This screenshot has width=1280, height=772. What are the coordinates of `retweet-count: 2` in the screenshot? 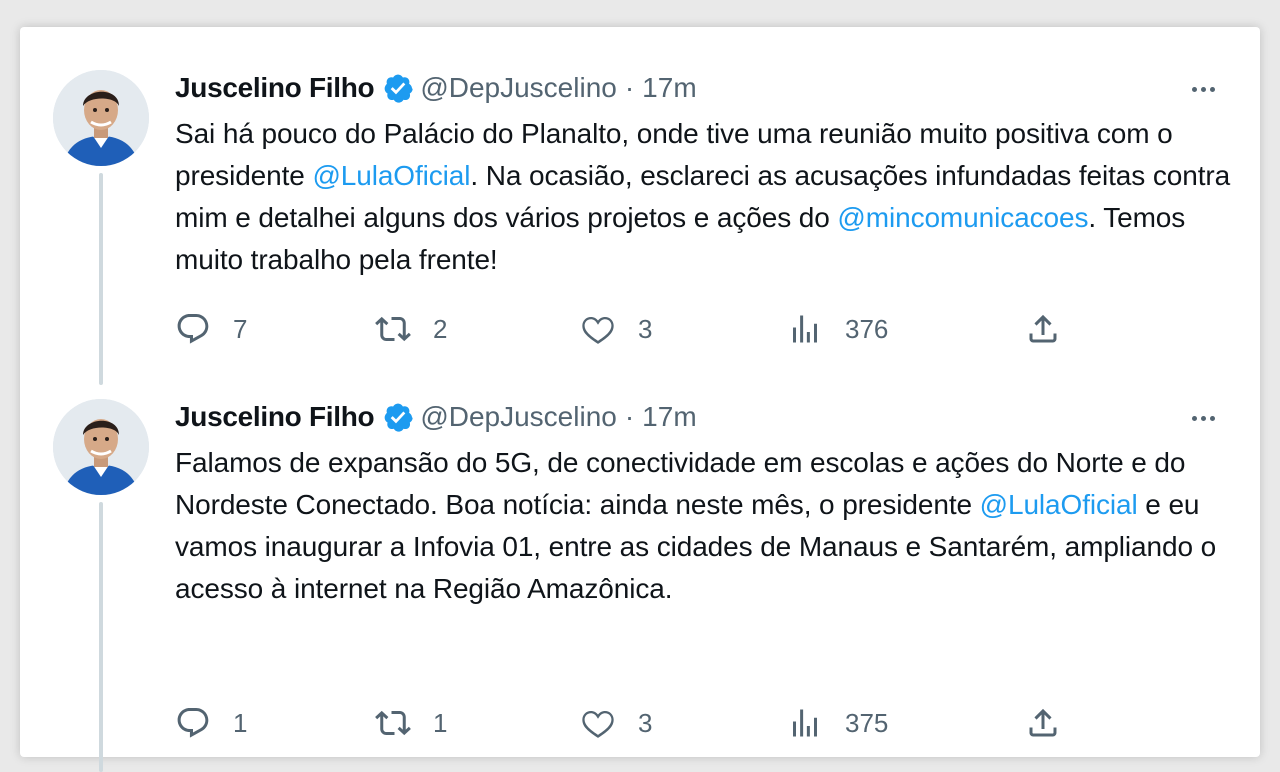 It's located at (440, 328).